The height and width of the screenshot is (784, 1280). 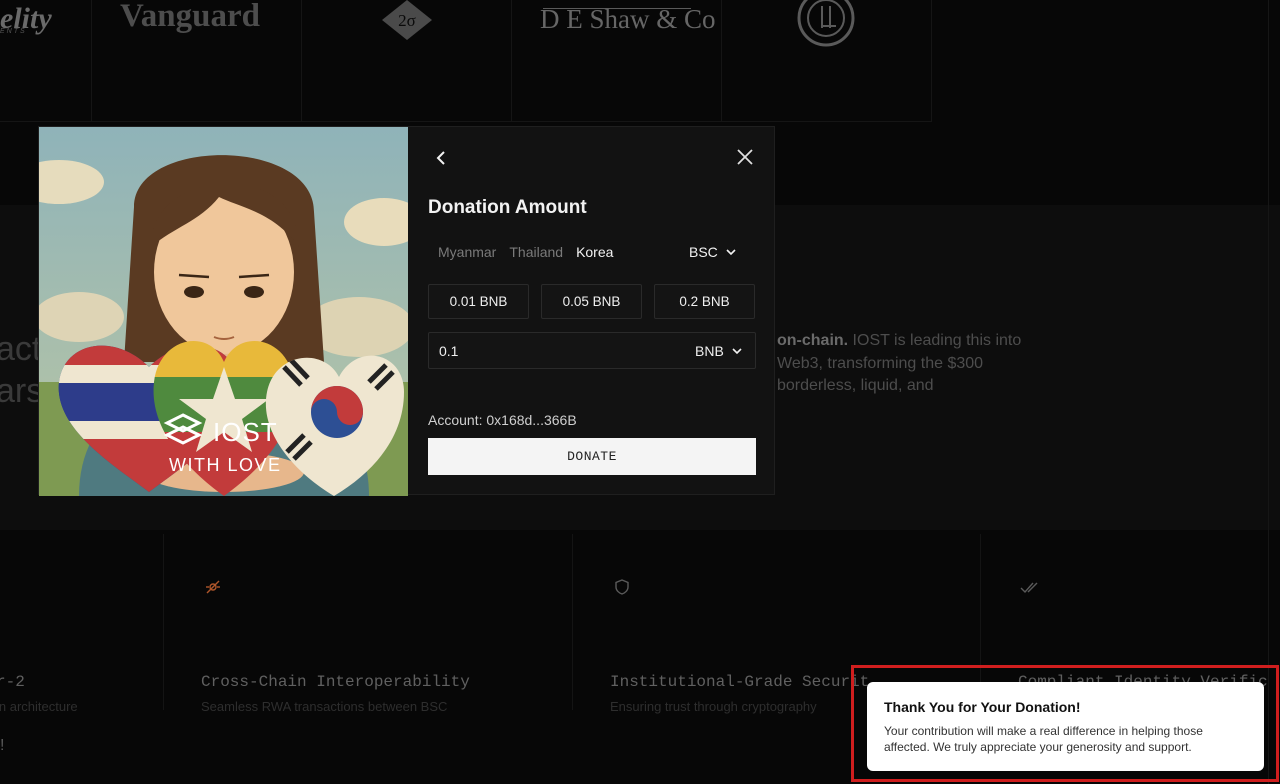 I want to click on feature-subtitle: Ensuring trust through cryptography, so click(x=713, y=706).